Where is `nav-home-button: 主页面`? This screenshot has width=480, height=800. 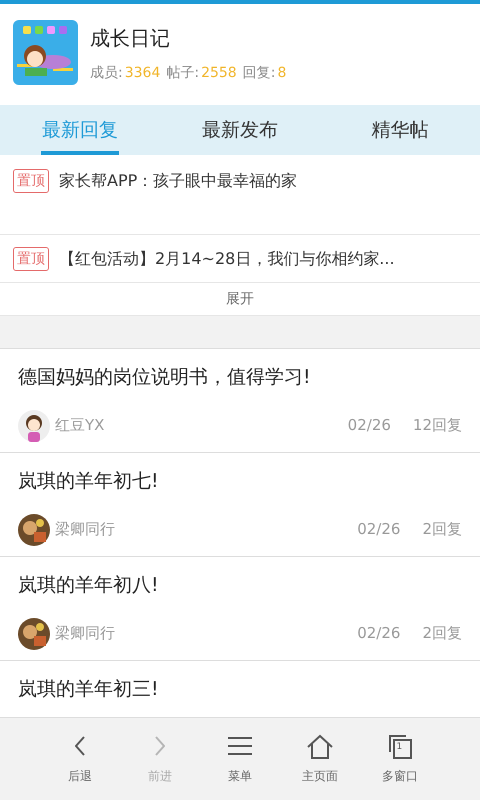
nav-home-button: 主页面 is located at coordinates (320, 759).